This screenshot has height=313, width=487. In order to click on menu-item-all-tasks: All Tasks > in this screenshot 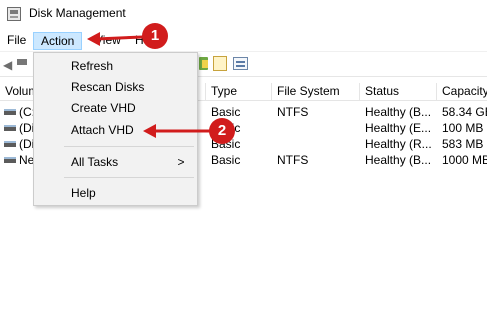, I will do `click(115, 162)`.